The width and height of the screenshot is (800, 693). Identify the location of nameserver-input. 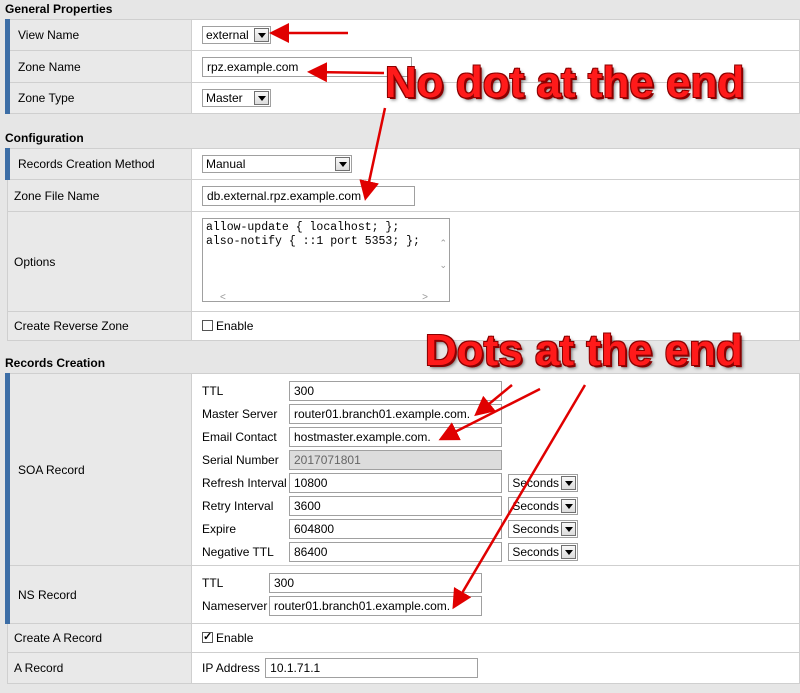
(375, 606).